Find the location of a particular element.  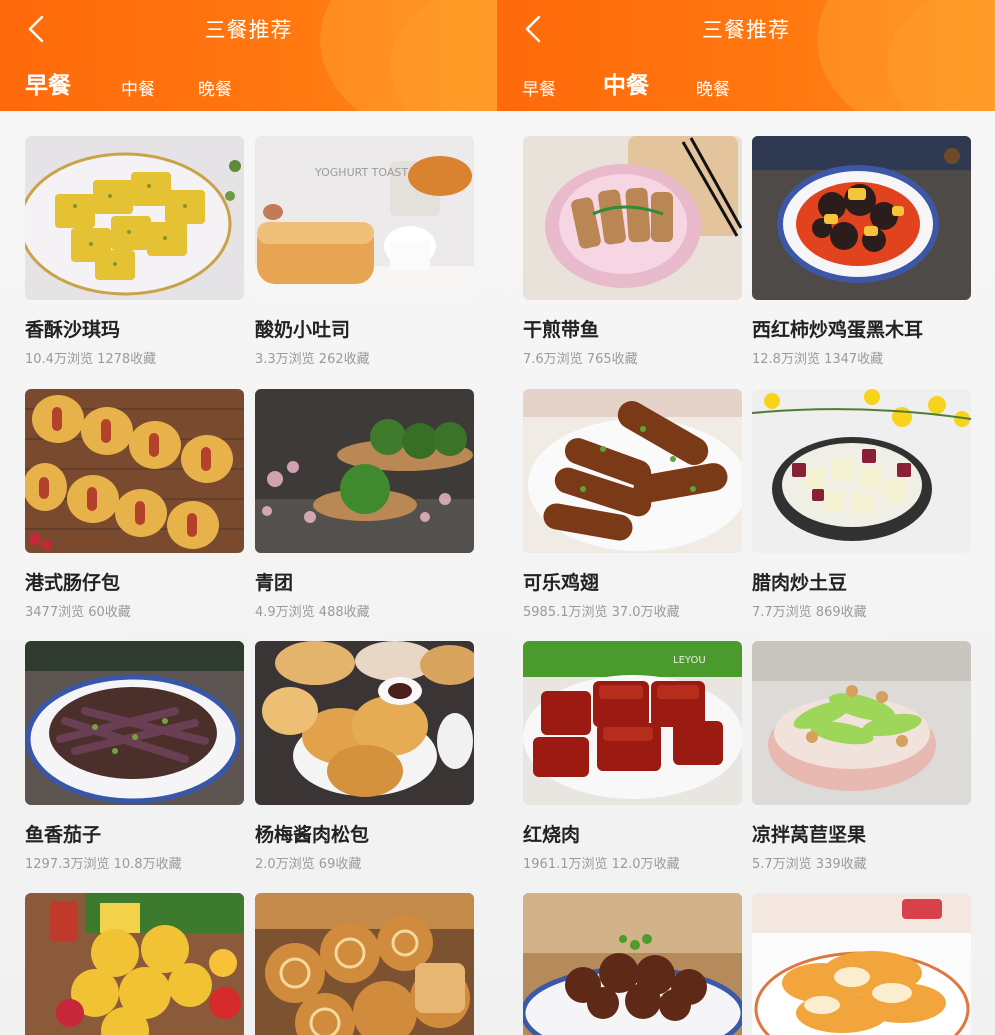

recipe-name: 凉拌莴苣坚果 is located at coordinates (809, 835).